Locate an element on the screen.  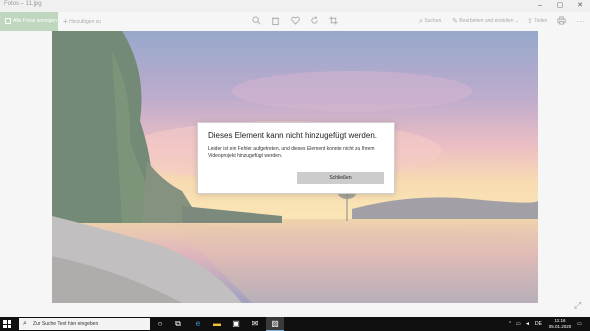
photos-app-icon: ▨ is located at coordinates (275, 323).